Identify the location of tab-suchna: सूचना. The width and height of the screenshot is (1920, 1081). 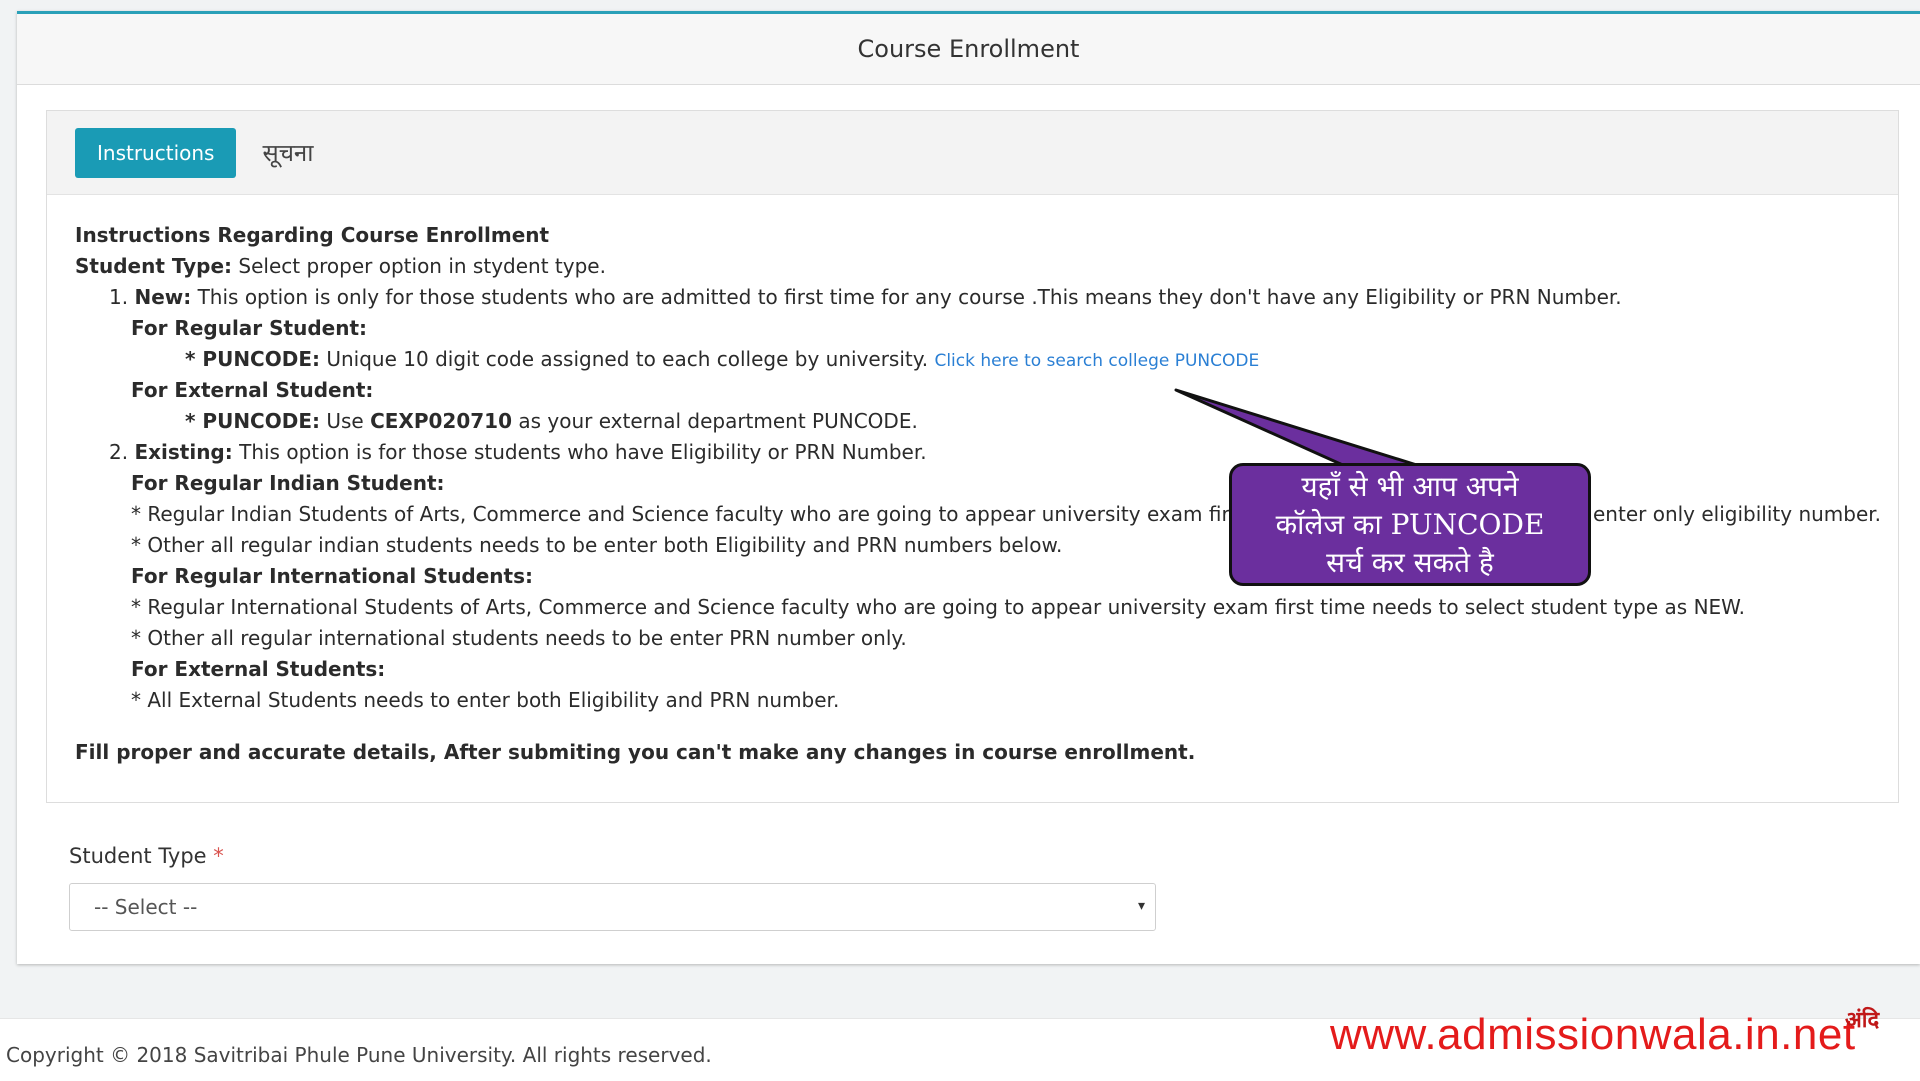
(287, 152).